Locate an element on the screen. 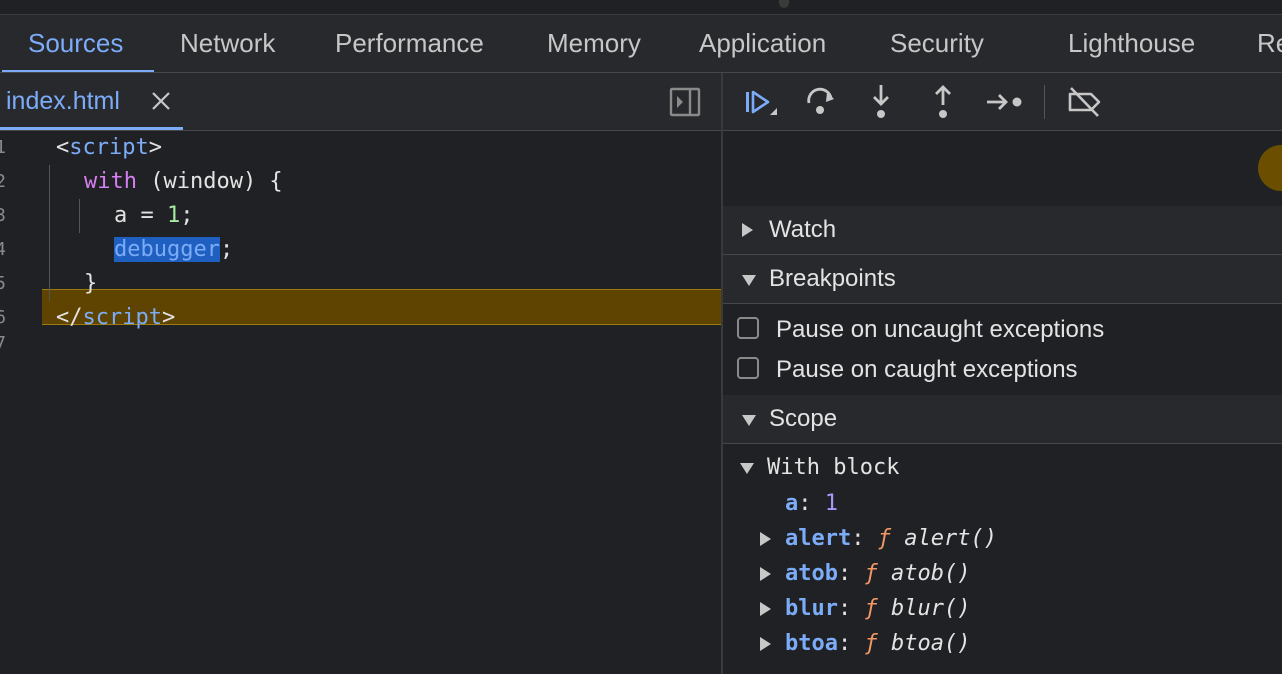 The height and width of the screenshot is (674, 1282). tree-item-blur: blur: ƒ blur() is located at coordinates (1002, 608).